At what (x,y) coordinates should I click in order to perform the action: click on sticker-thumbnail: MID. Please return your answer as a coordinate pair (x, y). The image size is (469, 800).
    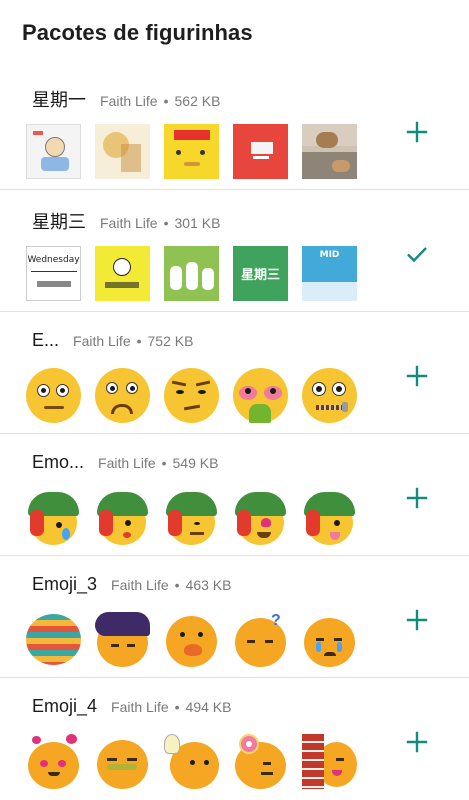
    Looking at the image, I should click on (329, 273).